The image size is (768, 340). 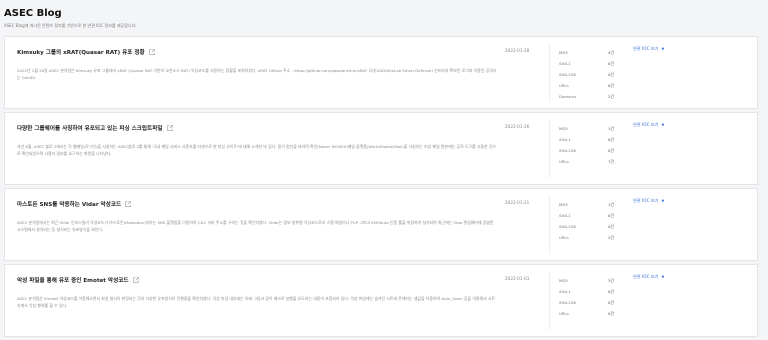 What do you see at coordinates (33, 13) in the screenshot?
I see `page-title: ASEC Blog` at bounding box center [33, 13].